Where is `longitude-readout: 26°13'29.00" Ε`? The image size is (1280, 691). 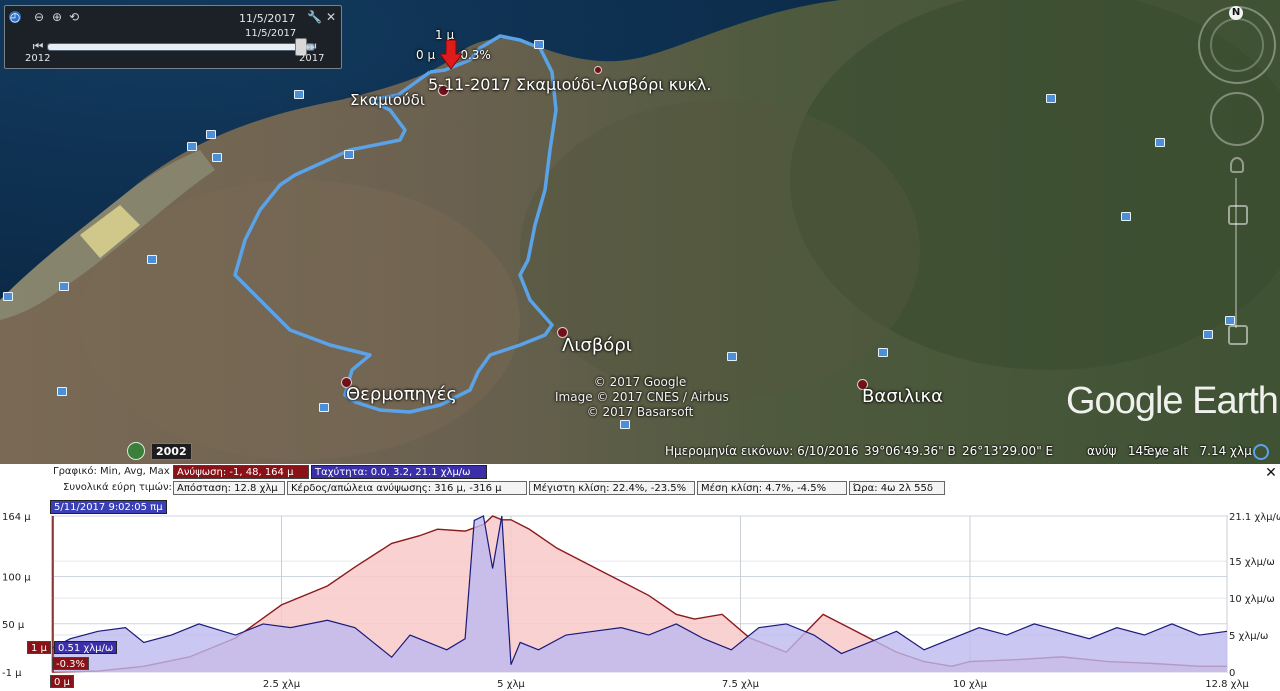 longitude-readout: 26°13'29.00" Ε is located at coordinates (1008, 451).